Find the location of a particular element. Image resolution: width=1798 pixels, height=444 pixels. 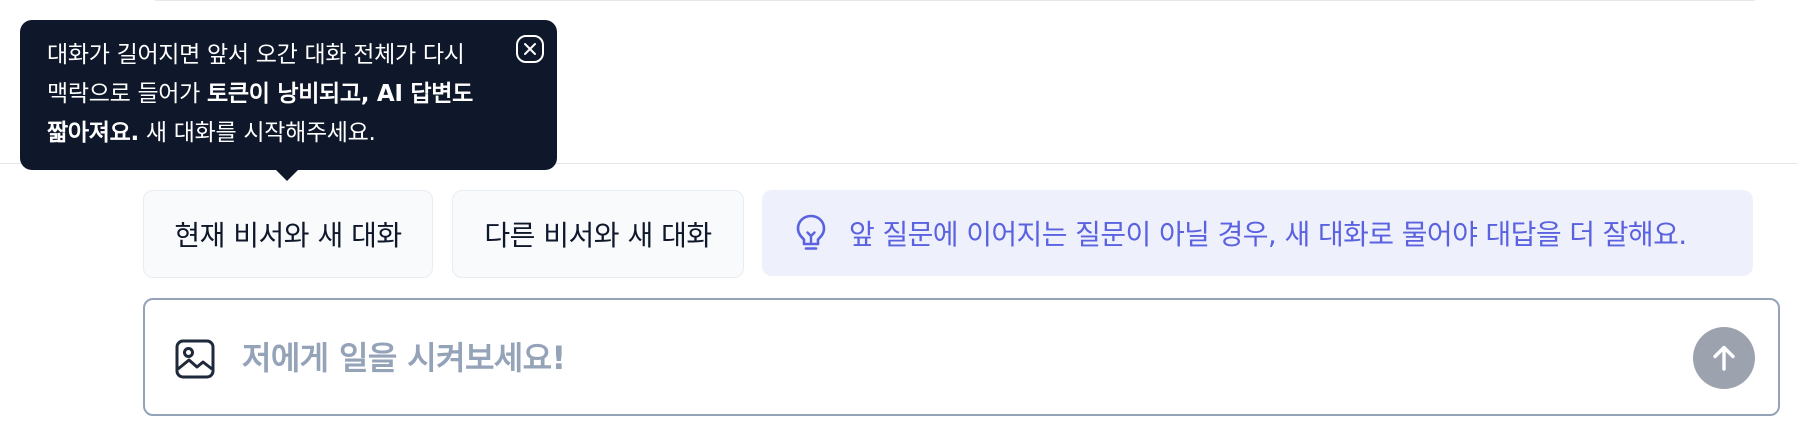

tooltip-line-1: 대화가 길어지면 앞서 오간 대화 전체가 다시 is located at coordinates (256, 55).